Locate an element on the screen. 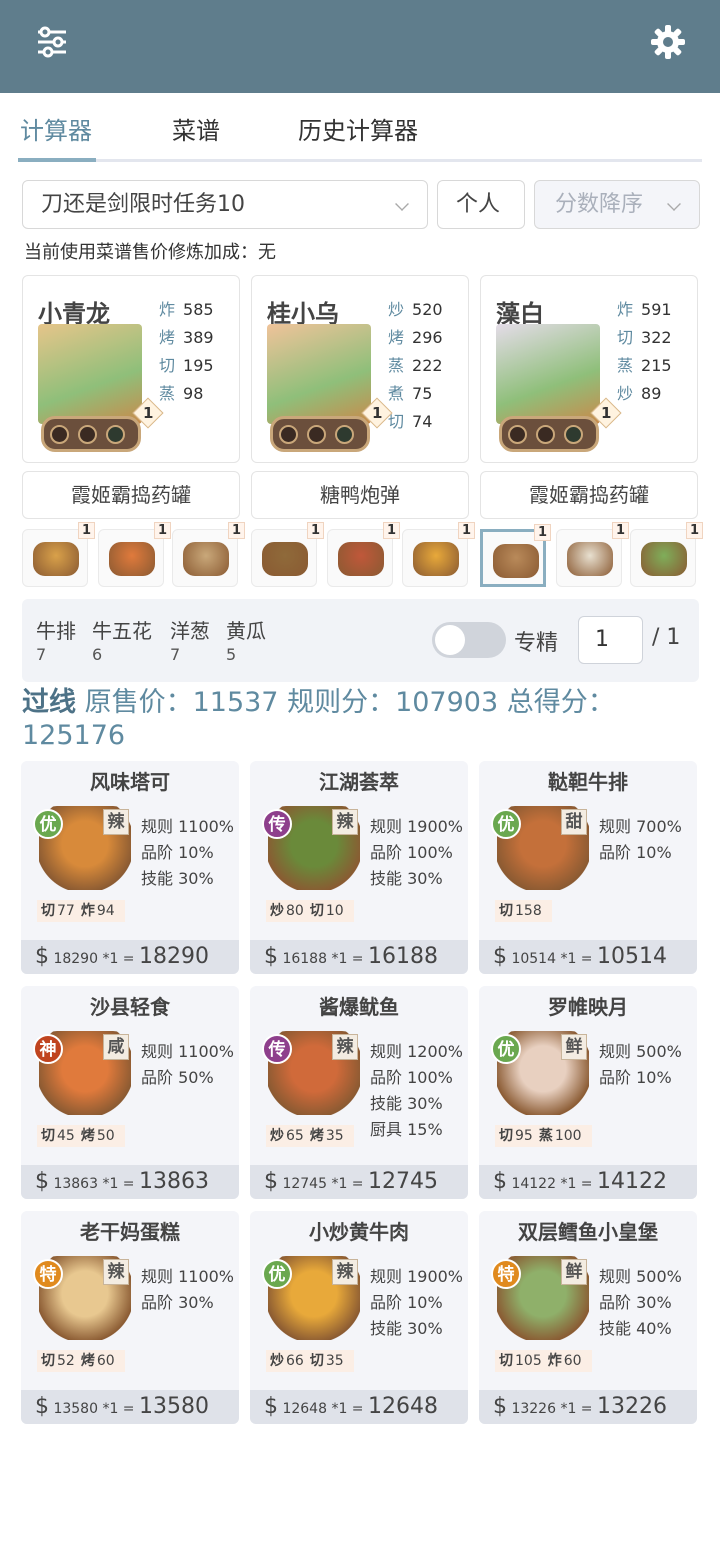 The height and width of the screenshot is (1554, 720). score-summary: 过线 原售价：11537 规则分：107903 总得分：125176 is located at coordinates (362, 719).